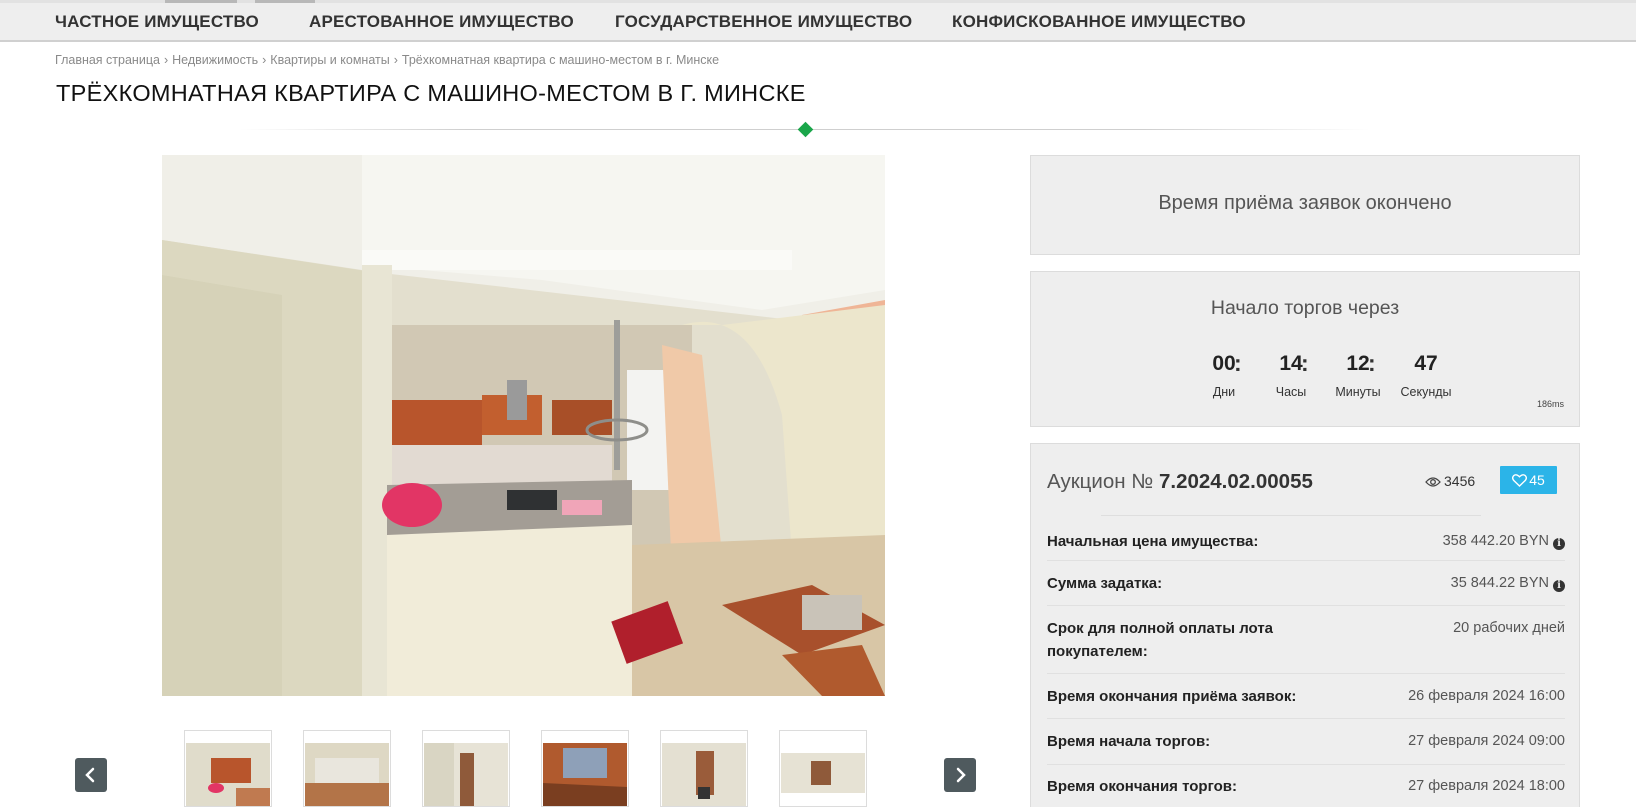  Describe the element at coordinates (1486, 741) in the screenshot. I see `detail-value: 27 февраля 2024 09:00` at that location.